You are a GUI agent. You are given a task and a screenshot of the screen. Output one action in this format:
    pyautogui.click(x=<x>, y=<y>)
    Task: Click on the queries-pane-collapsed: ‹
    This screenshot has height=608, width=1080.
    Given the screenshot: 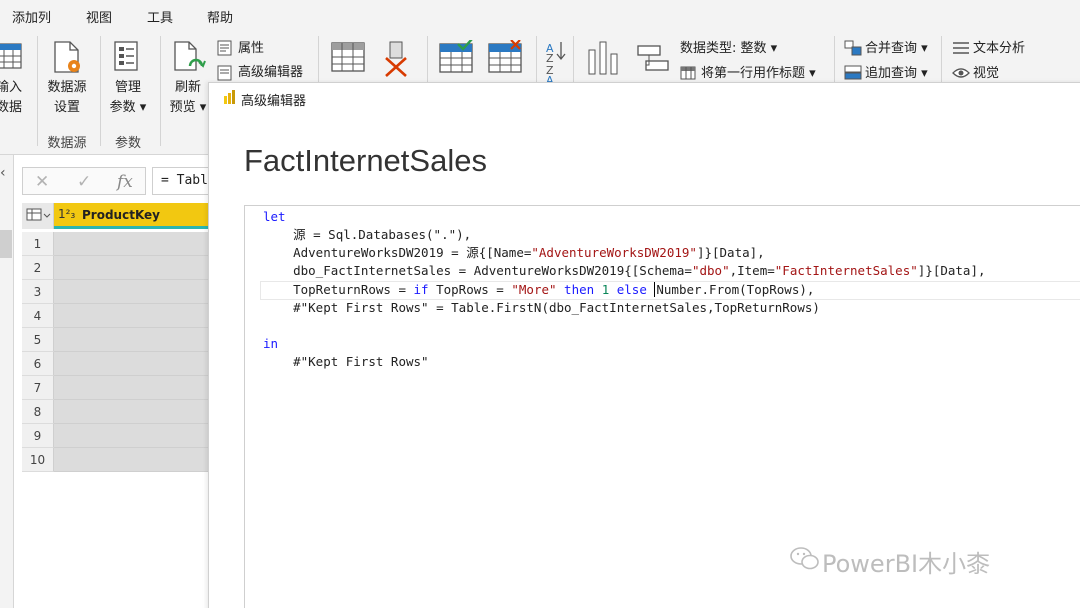 What is the action you would take?
    pyautogui.click(x=7, y=381)
    